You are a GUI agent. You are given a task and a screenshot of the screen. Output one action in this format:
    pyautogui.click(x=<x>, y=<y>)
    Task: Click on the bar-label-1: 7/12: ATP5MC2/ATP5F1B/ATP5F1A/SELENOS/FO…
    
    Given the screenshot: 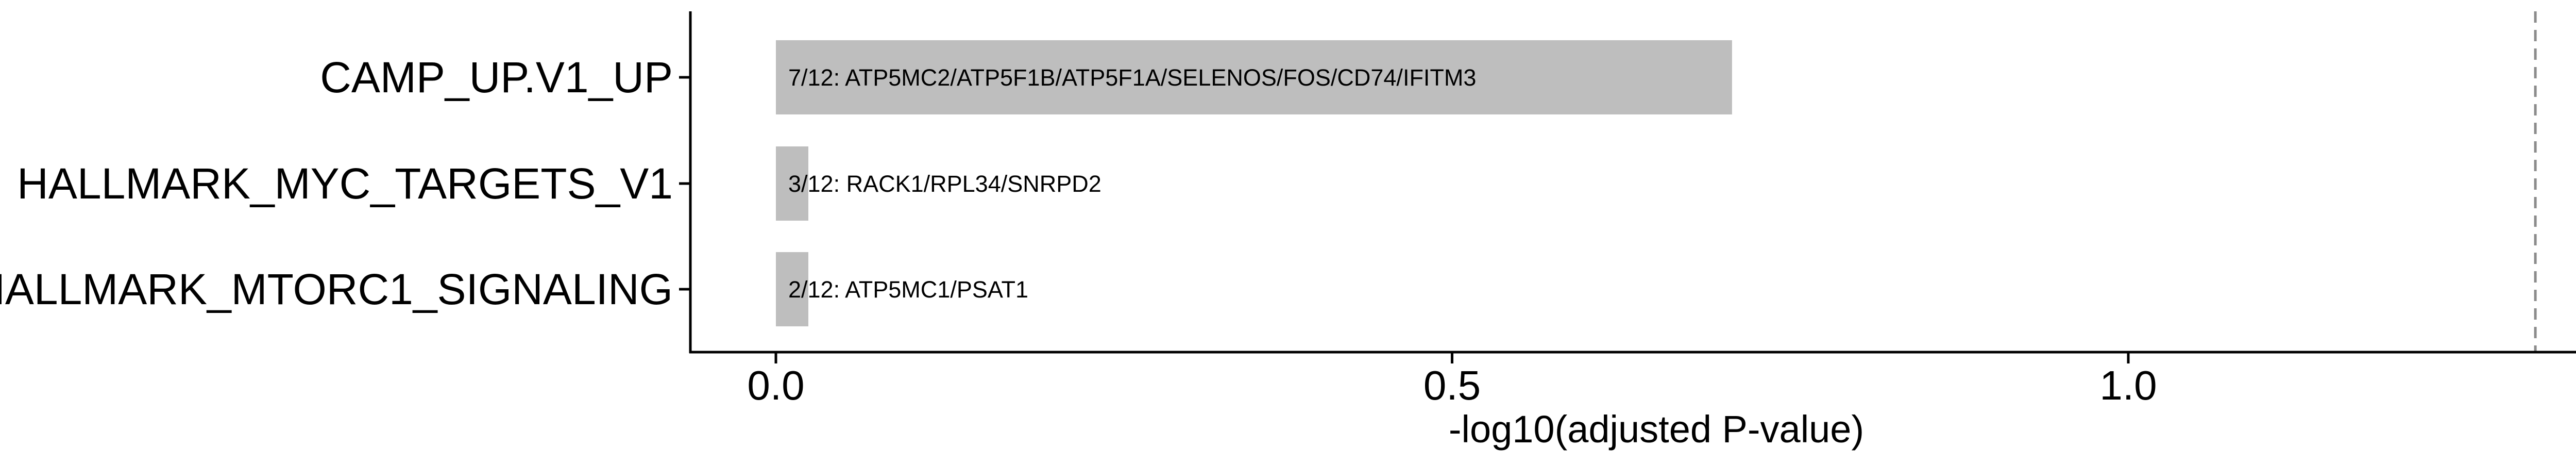 What is the action you would take?
    pyautogui.click(x=1132, y=77)
    